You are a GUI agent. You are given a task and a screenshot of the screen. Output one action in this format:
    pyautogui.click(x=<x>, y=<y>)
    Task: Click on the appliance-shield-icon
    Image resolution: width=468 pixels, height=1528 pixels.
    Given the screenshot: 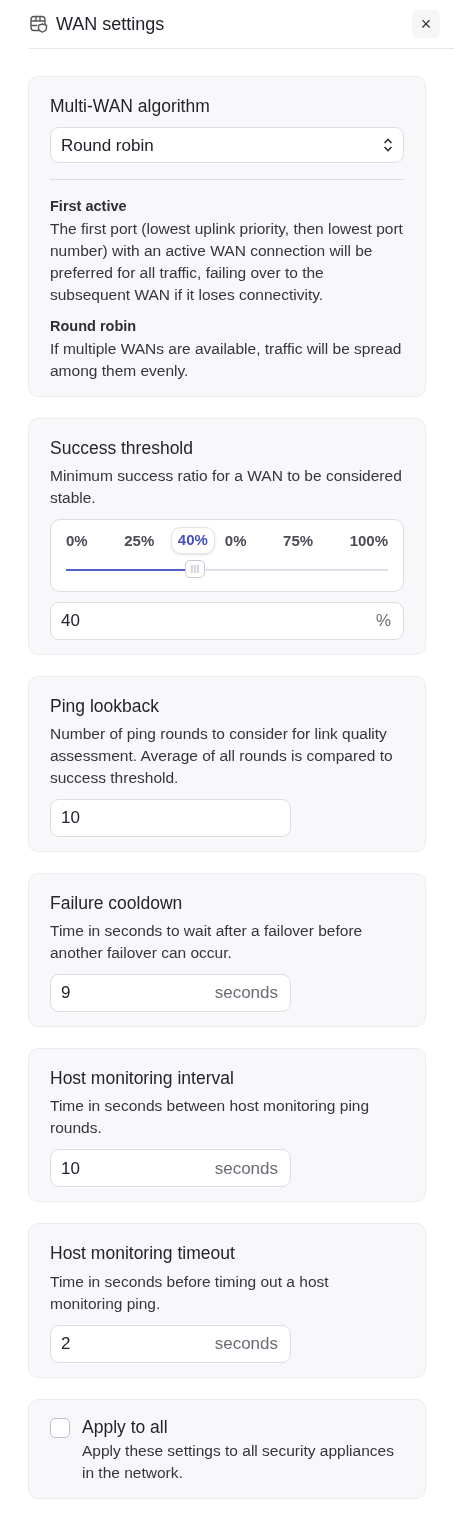 What is the action you would take?
    pyautogui.click(x=39, y=24)
    